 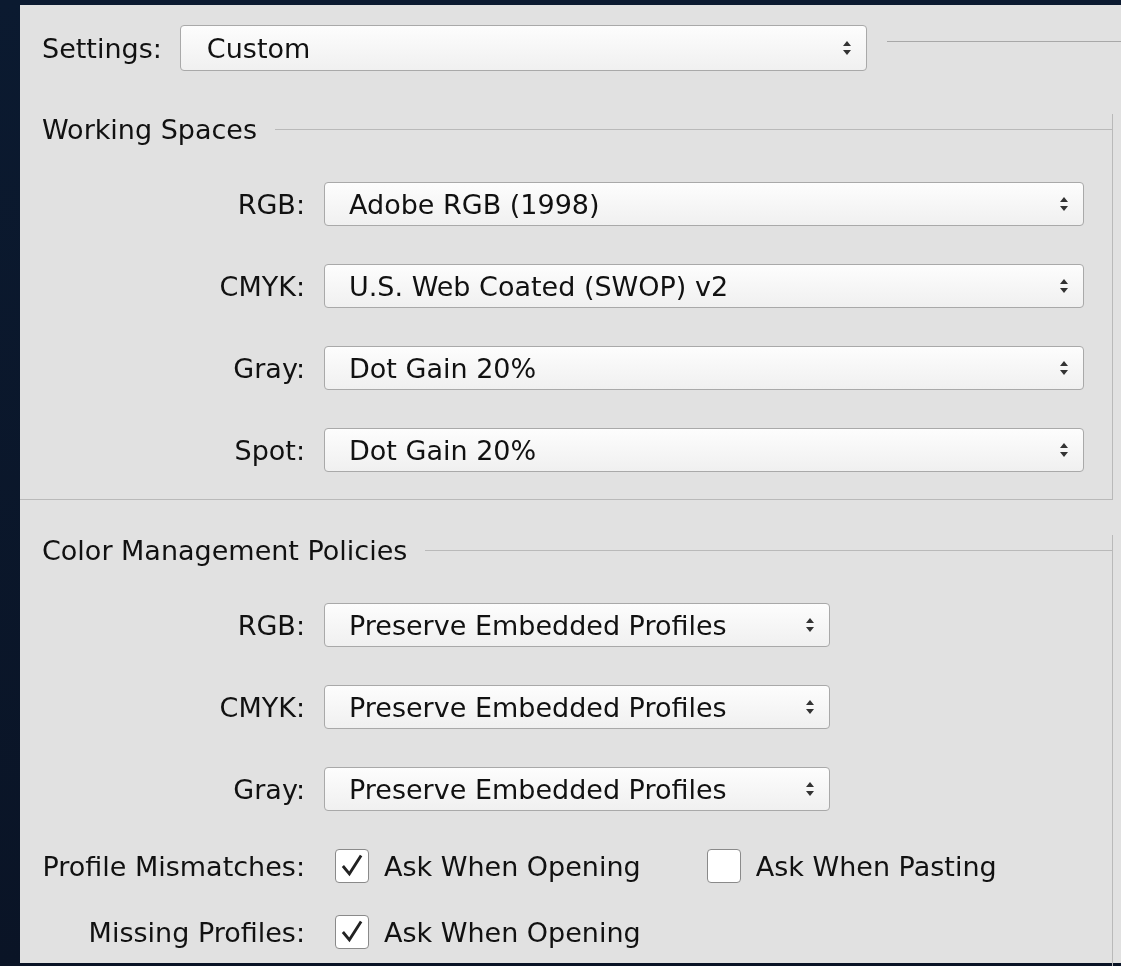 I want to click on field-label: Missing Profiles:, so click(x=196, y=932).